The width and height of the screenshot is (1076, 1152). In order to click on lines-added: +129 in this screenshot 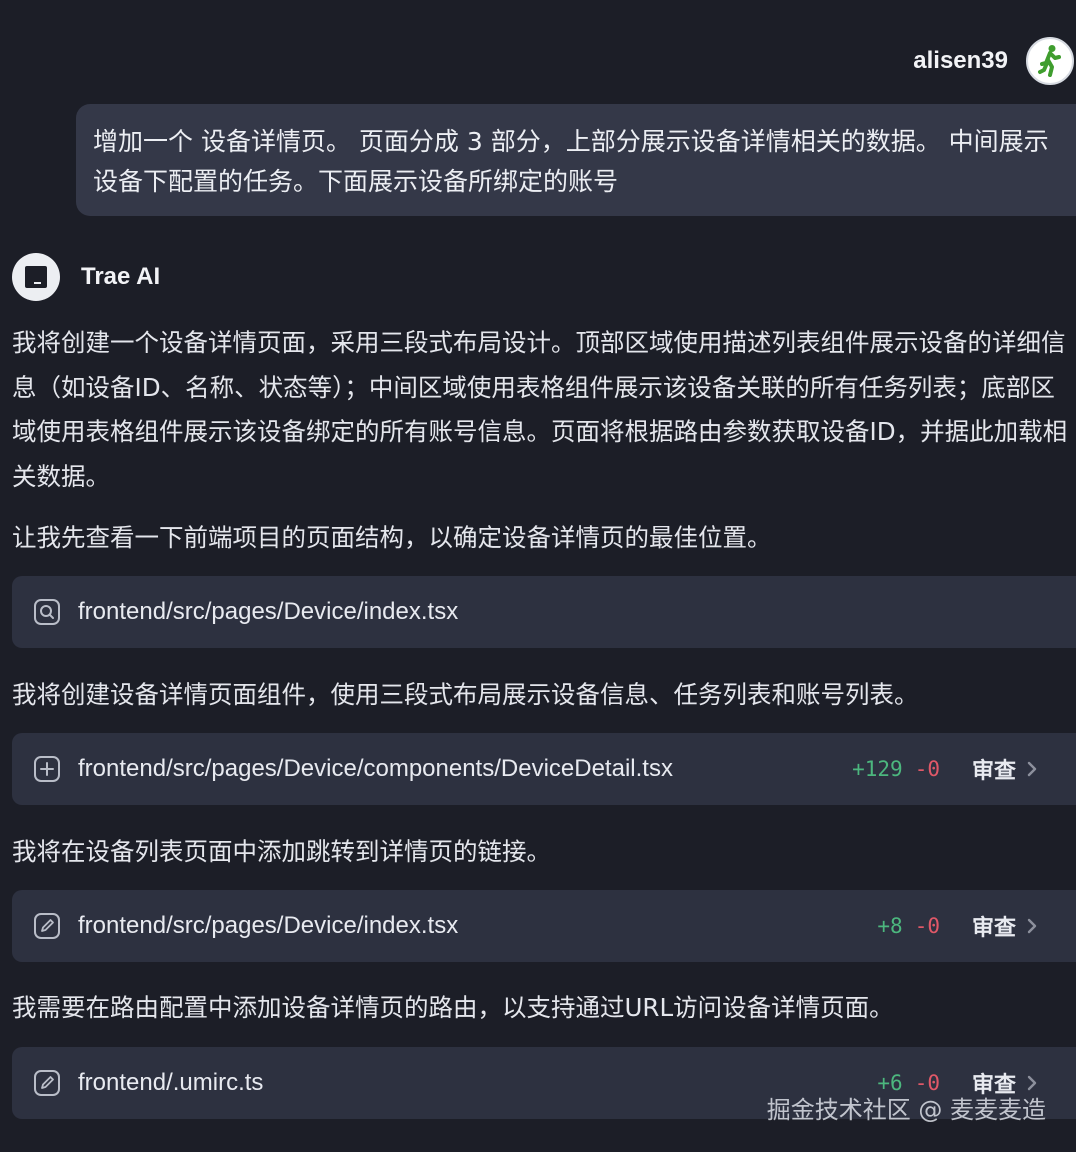, I will do `click(877, 769)`.